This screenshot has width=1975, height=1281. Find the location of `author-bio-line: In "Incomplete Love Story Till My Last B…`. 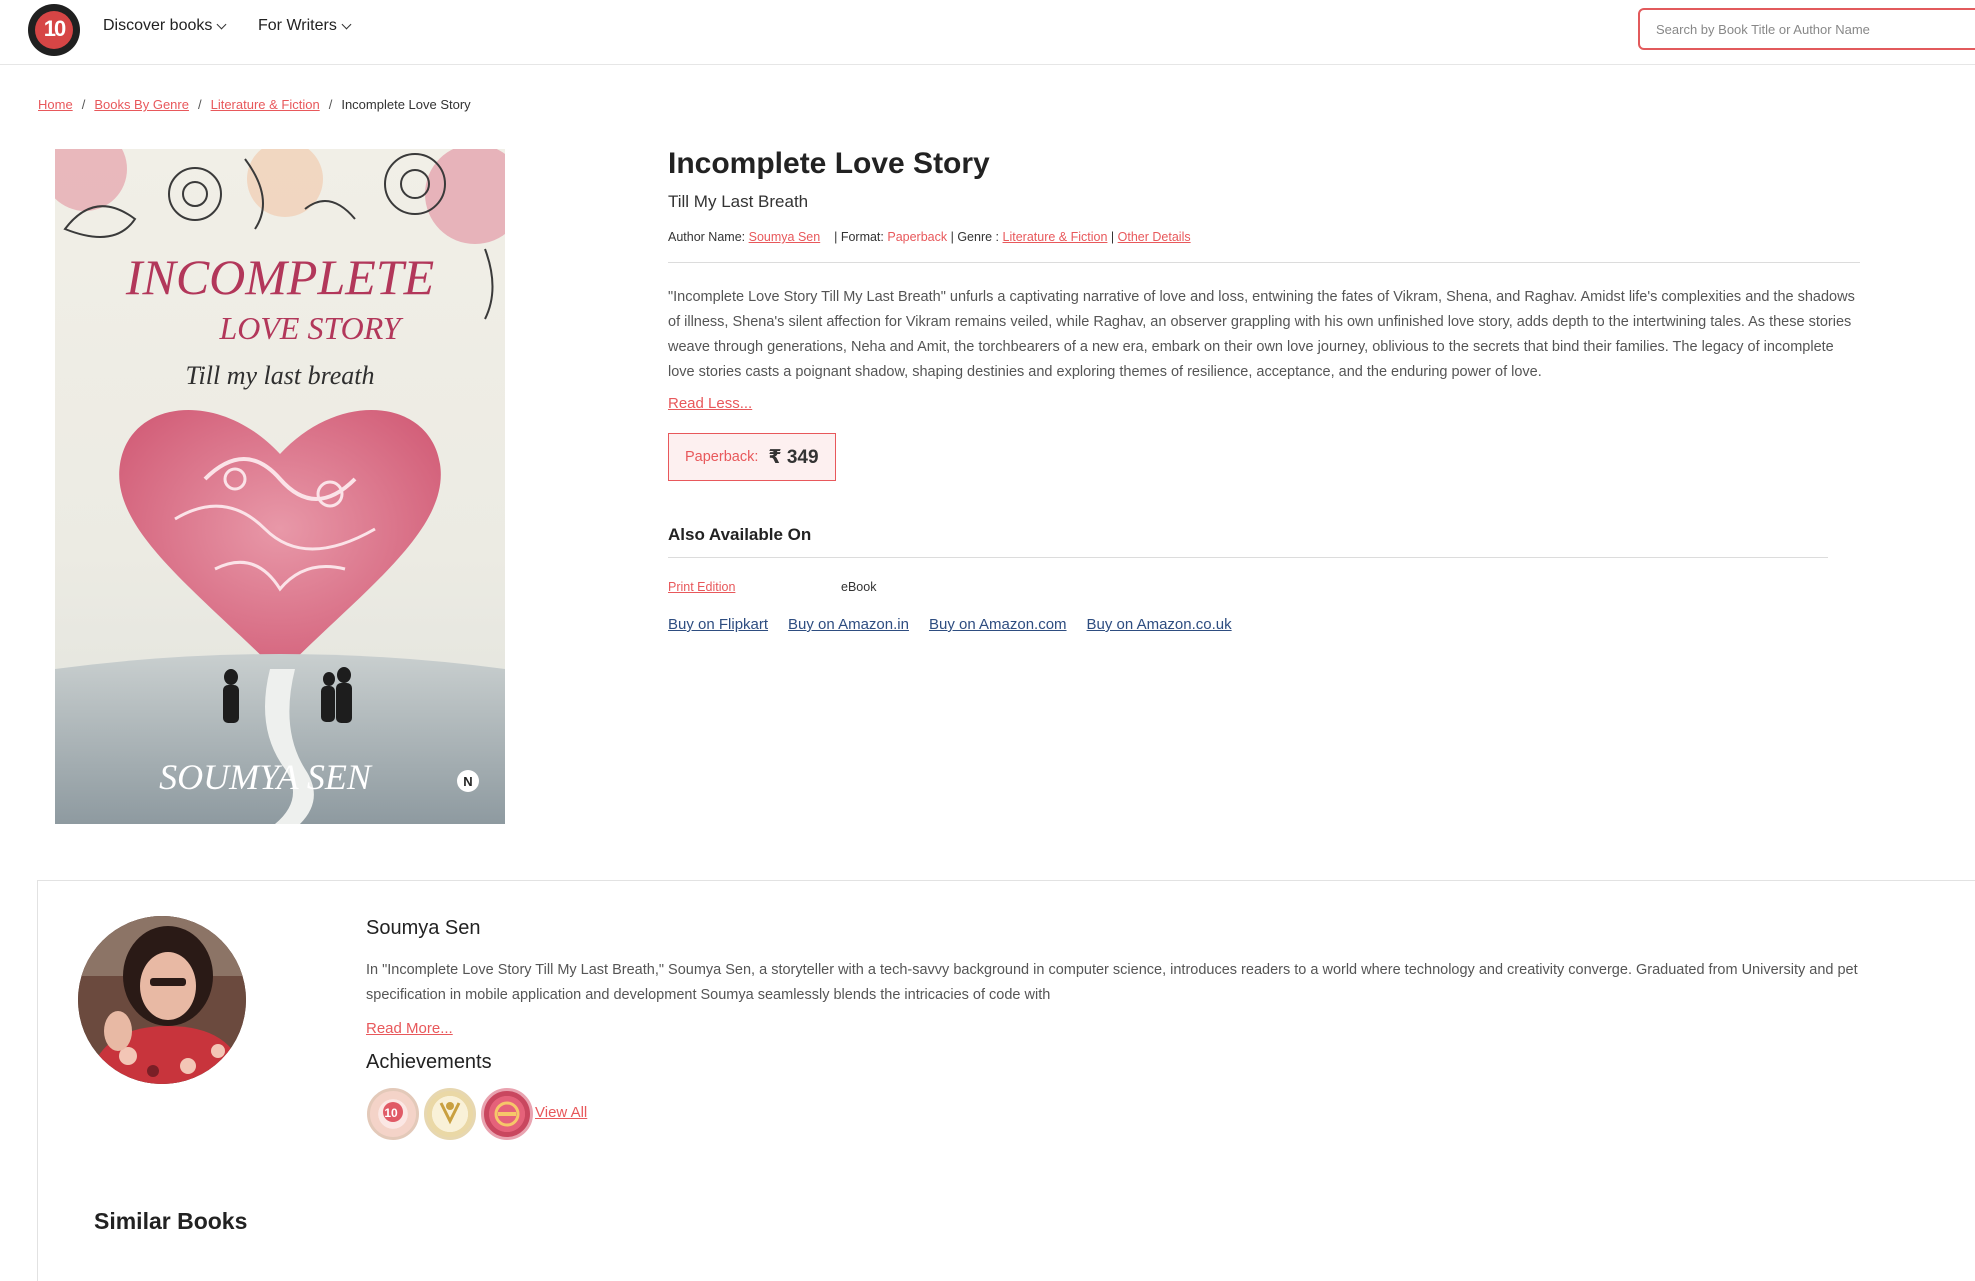

author-bio-line: In "Incomplete Love Story Till My Last B… is located at coordinates (1112, 970).